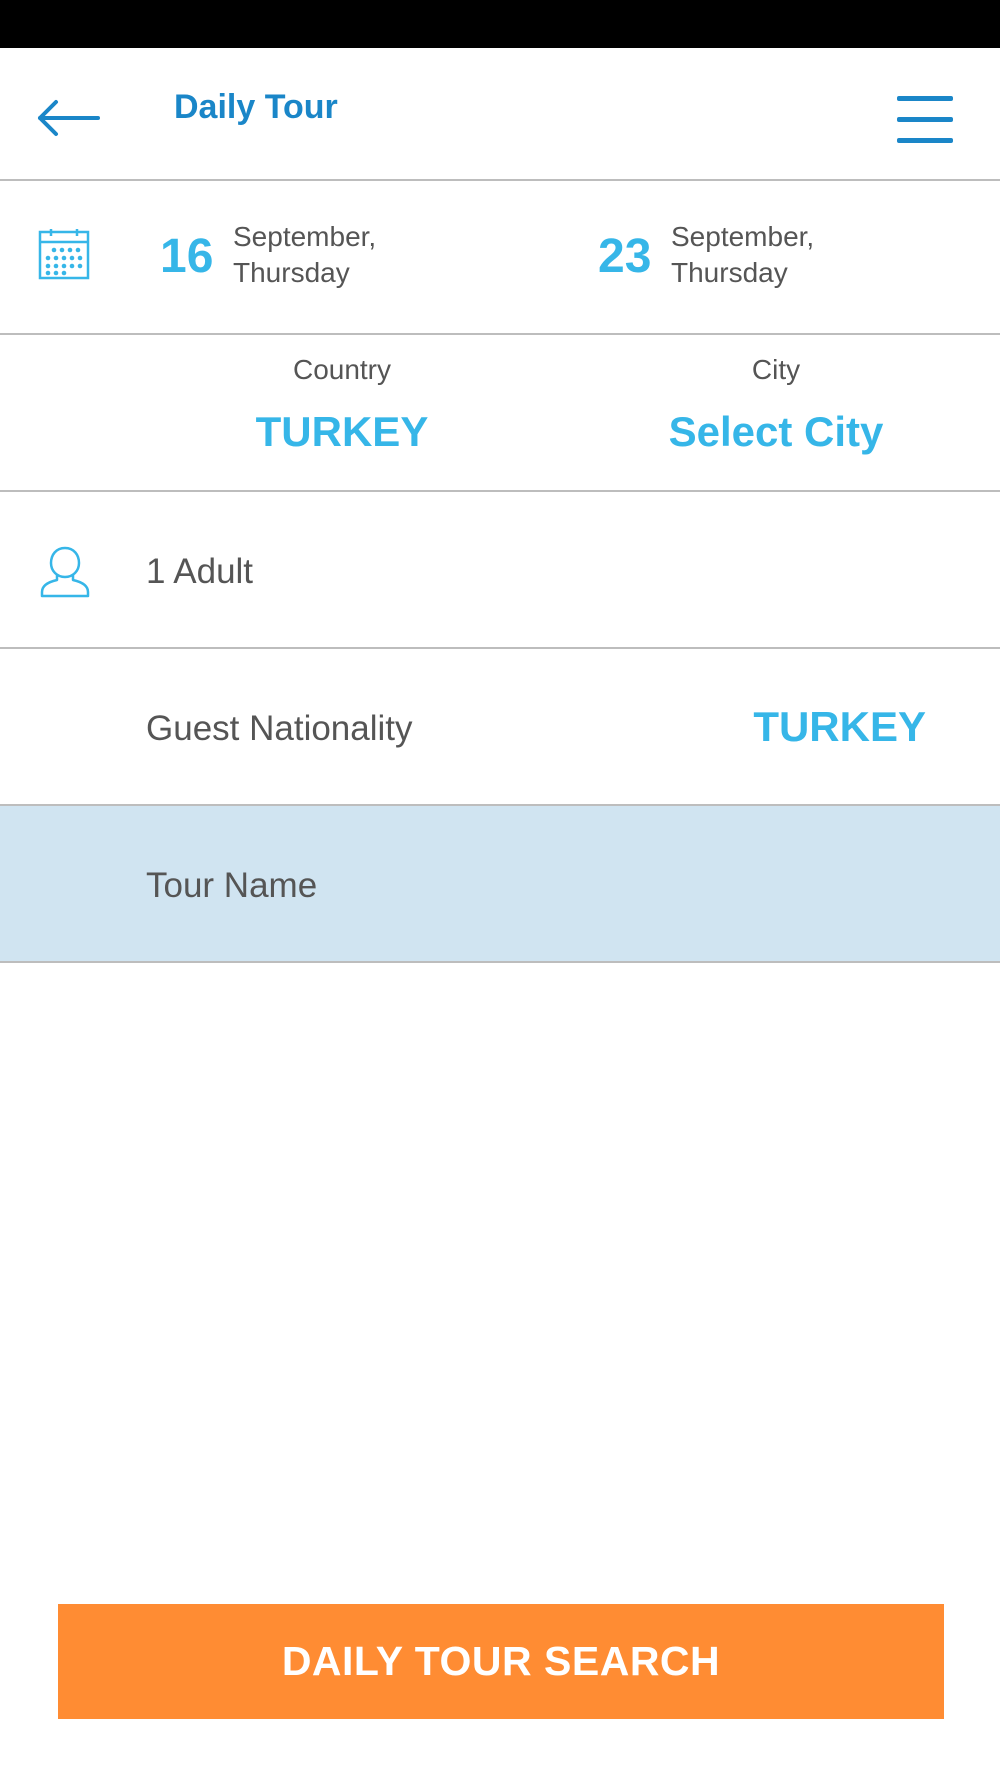 The width and height of the screenshot is (1000, 1778). I want to click on hamburger-menu-icon, so click(925, 119).